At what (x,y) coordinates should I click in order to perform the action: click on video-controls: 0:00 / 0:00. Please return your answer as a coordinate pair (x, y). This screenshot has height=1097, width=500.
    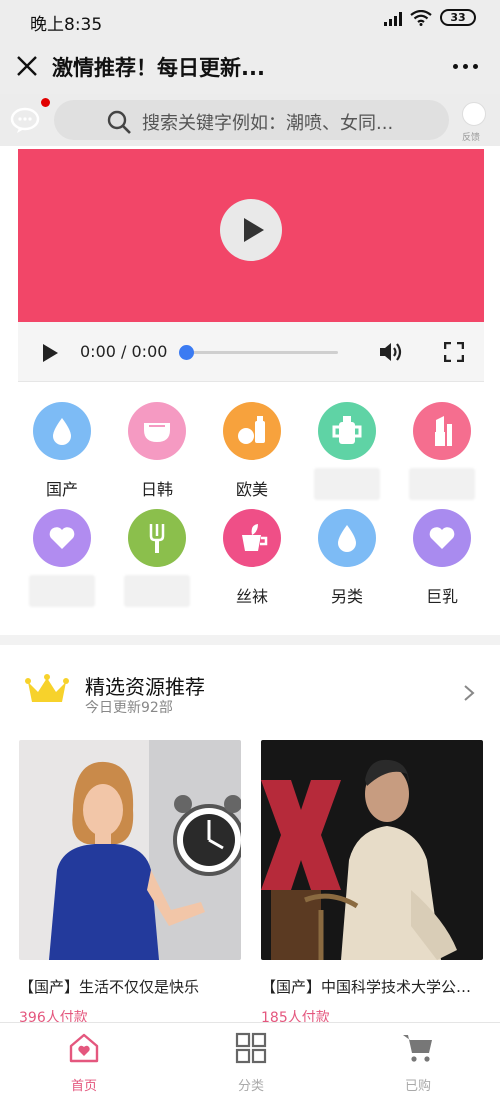
    Looking at the image, I should click on (251, 352).